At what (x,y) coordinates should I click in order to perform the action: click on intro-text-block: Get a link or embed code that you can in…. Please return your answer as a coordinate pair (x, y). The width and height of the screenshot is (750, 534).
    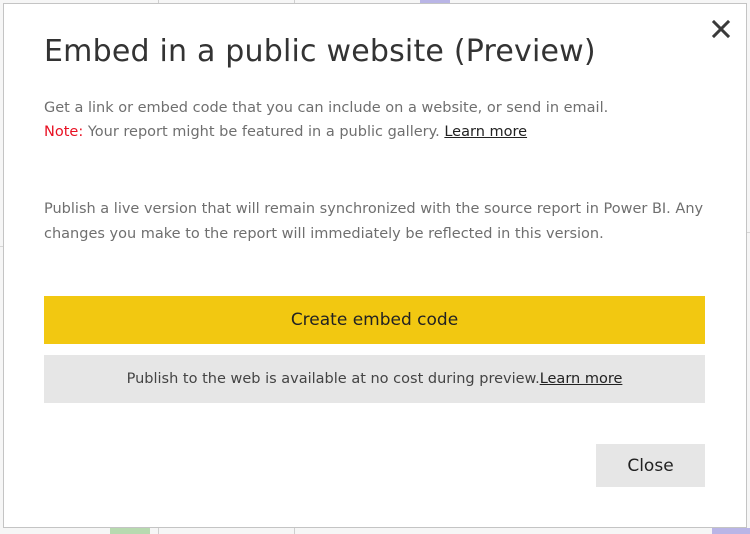
    Looking at the image, I should click on (374, 120).